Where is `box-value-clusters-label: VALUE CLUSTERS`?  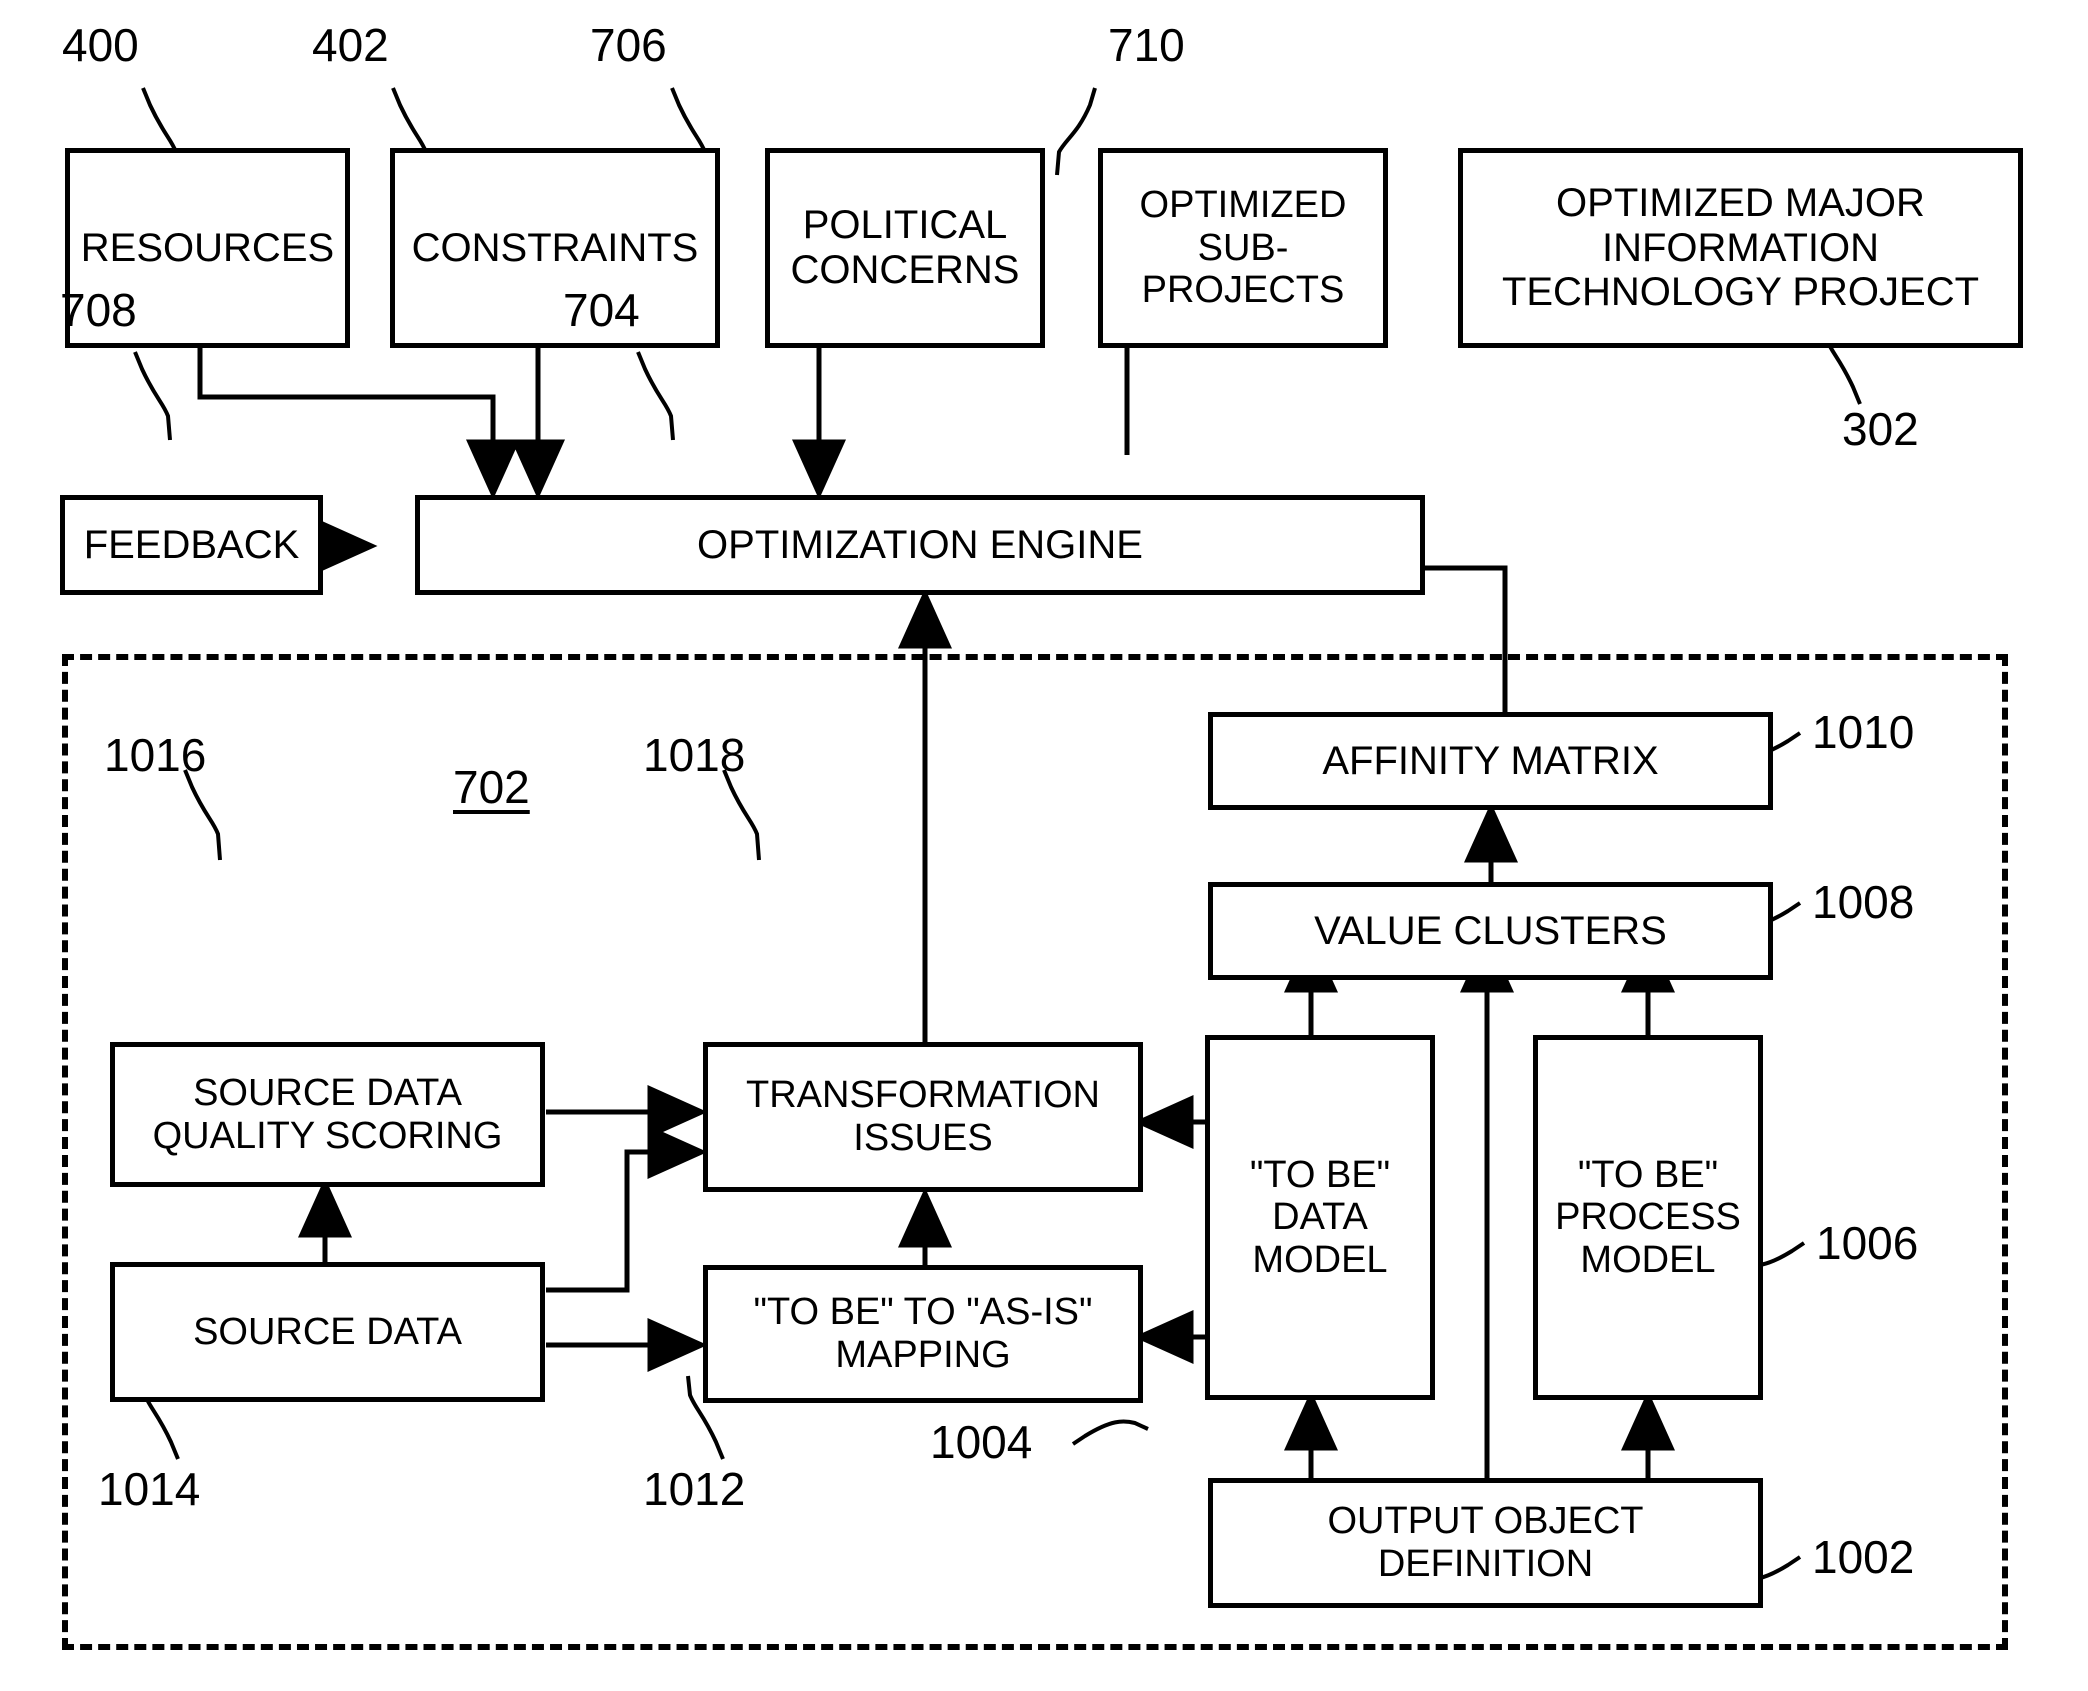
box-value-clusters-label: VALUE CLUSTERS is located at coordinates (1490, 930).